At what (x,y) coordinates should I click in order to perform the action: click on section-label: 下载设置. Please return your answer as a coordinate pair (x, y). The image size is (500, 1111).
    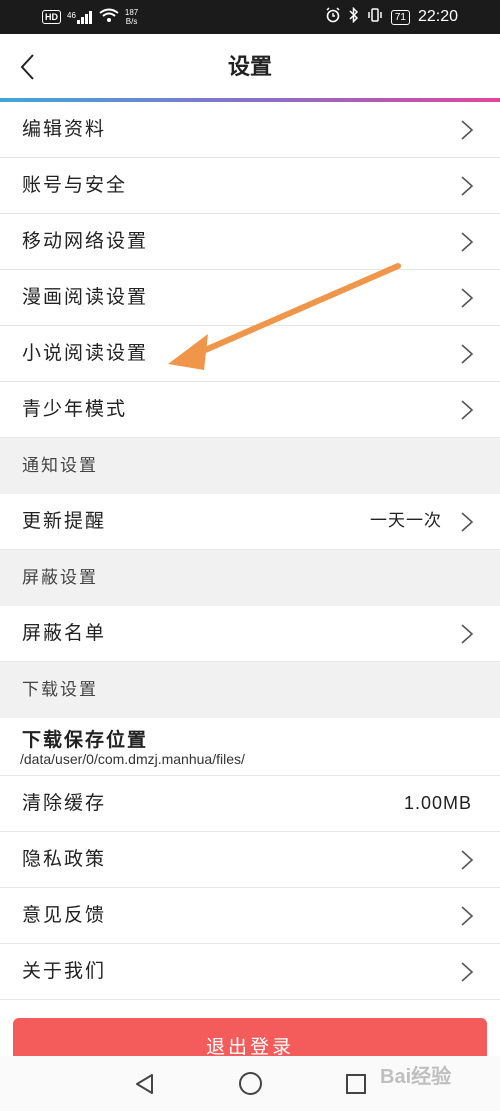
    Looking at the image, I should click on (60, 690).